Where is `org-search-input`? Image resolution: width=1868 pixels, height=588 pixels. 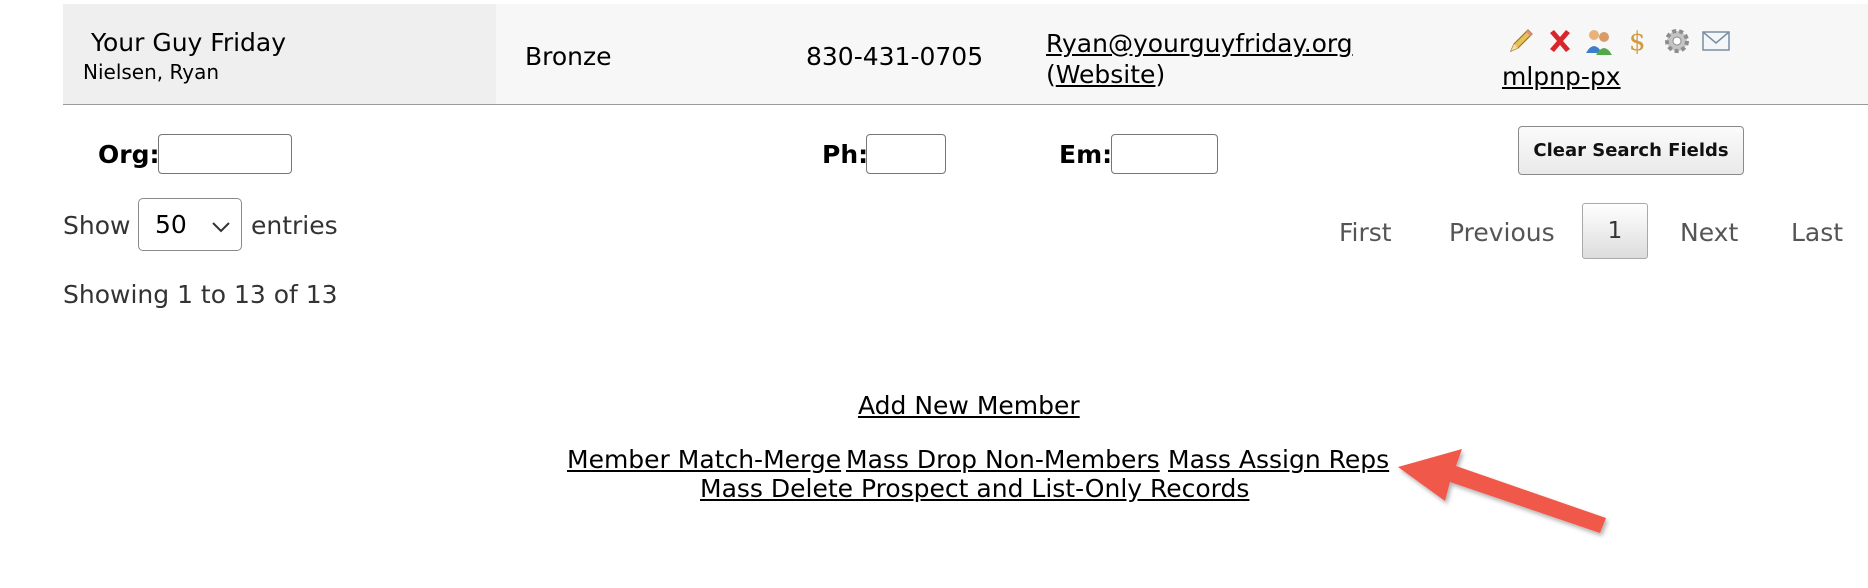 org-search-input is located at coordinates (225, 154).